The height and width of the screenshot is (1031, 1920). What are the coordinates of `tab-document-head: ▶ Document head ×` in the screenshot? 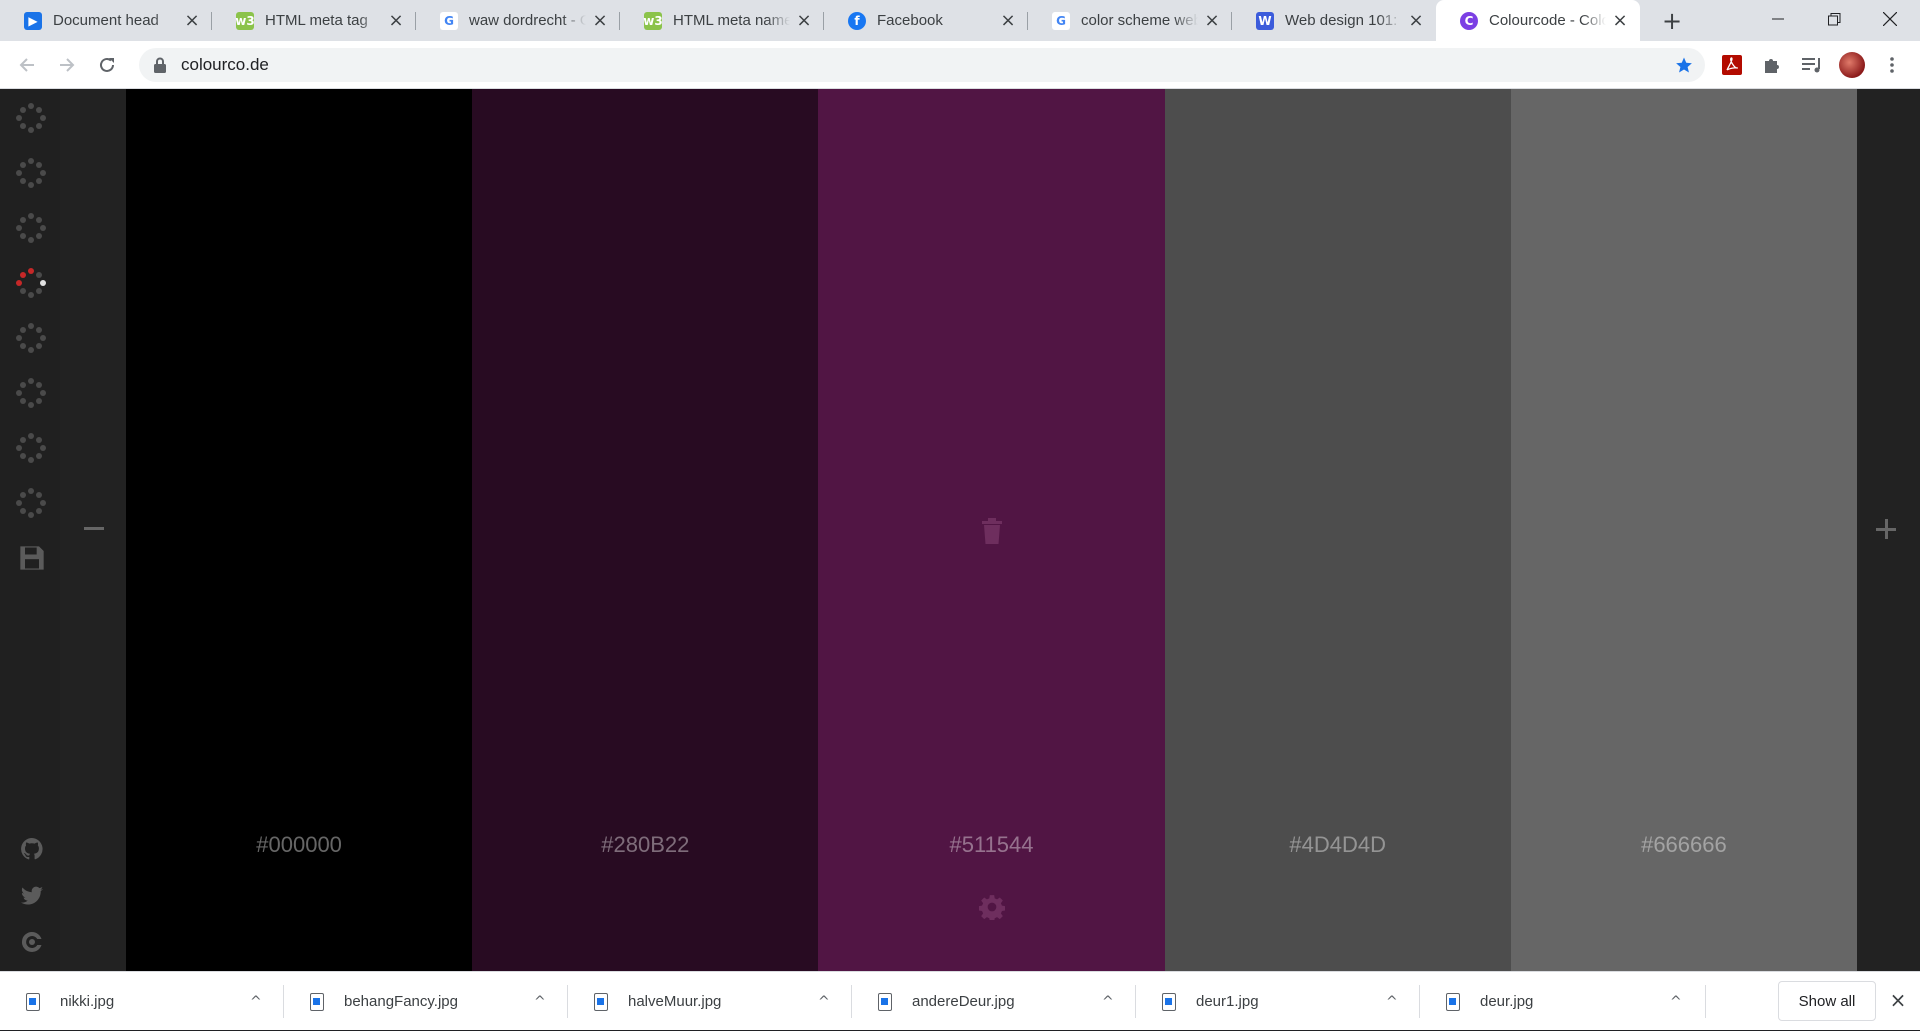 It's located at (106, 20).